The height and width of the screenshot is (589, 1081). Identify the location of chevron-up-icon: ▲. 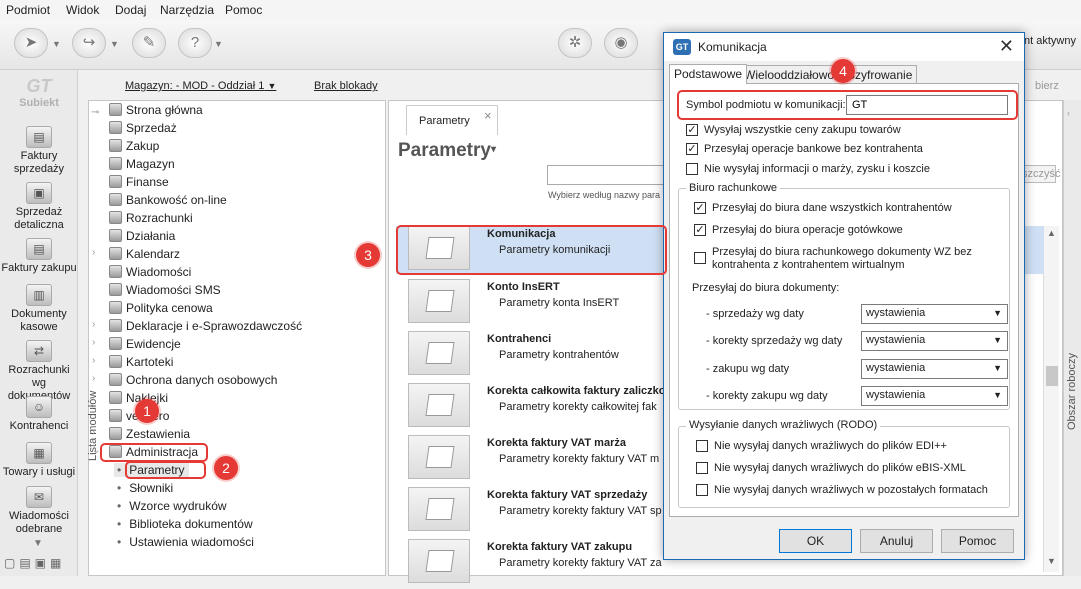
(1051, 233).